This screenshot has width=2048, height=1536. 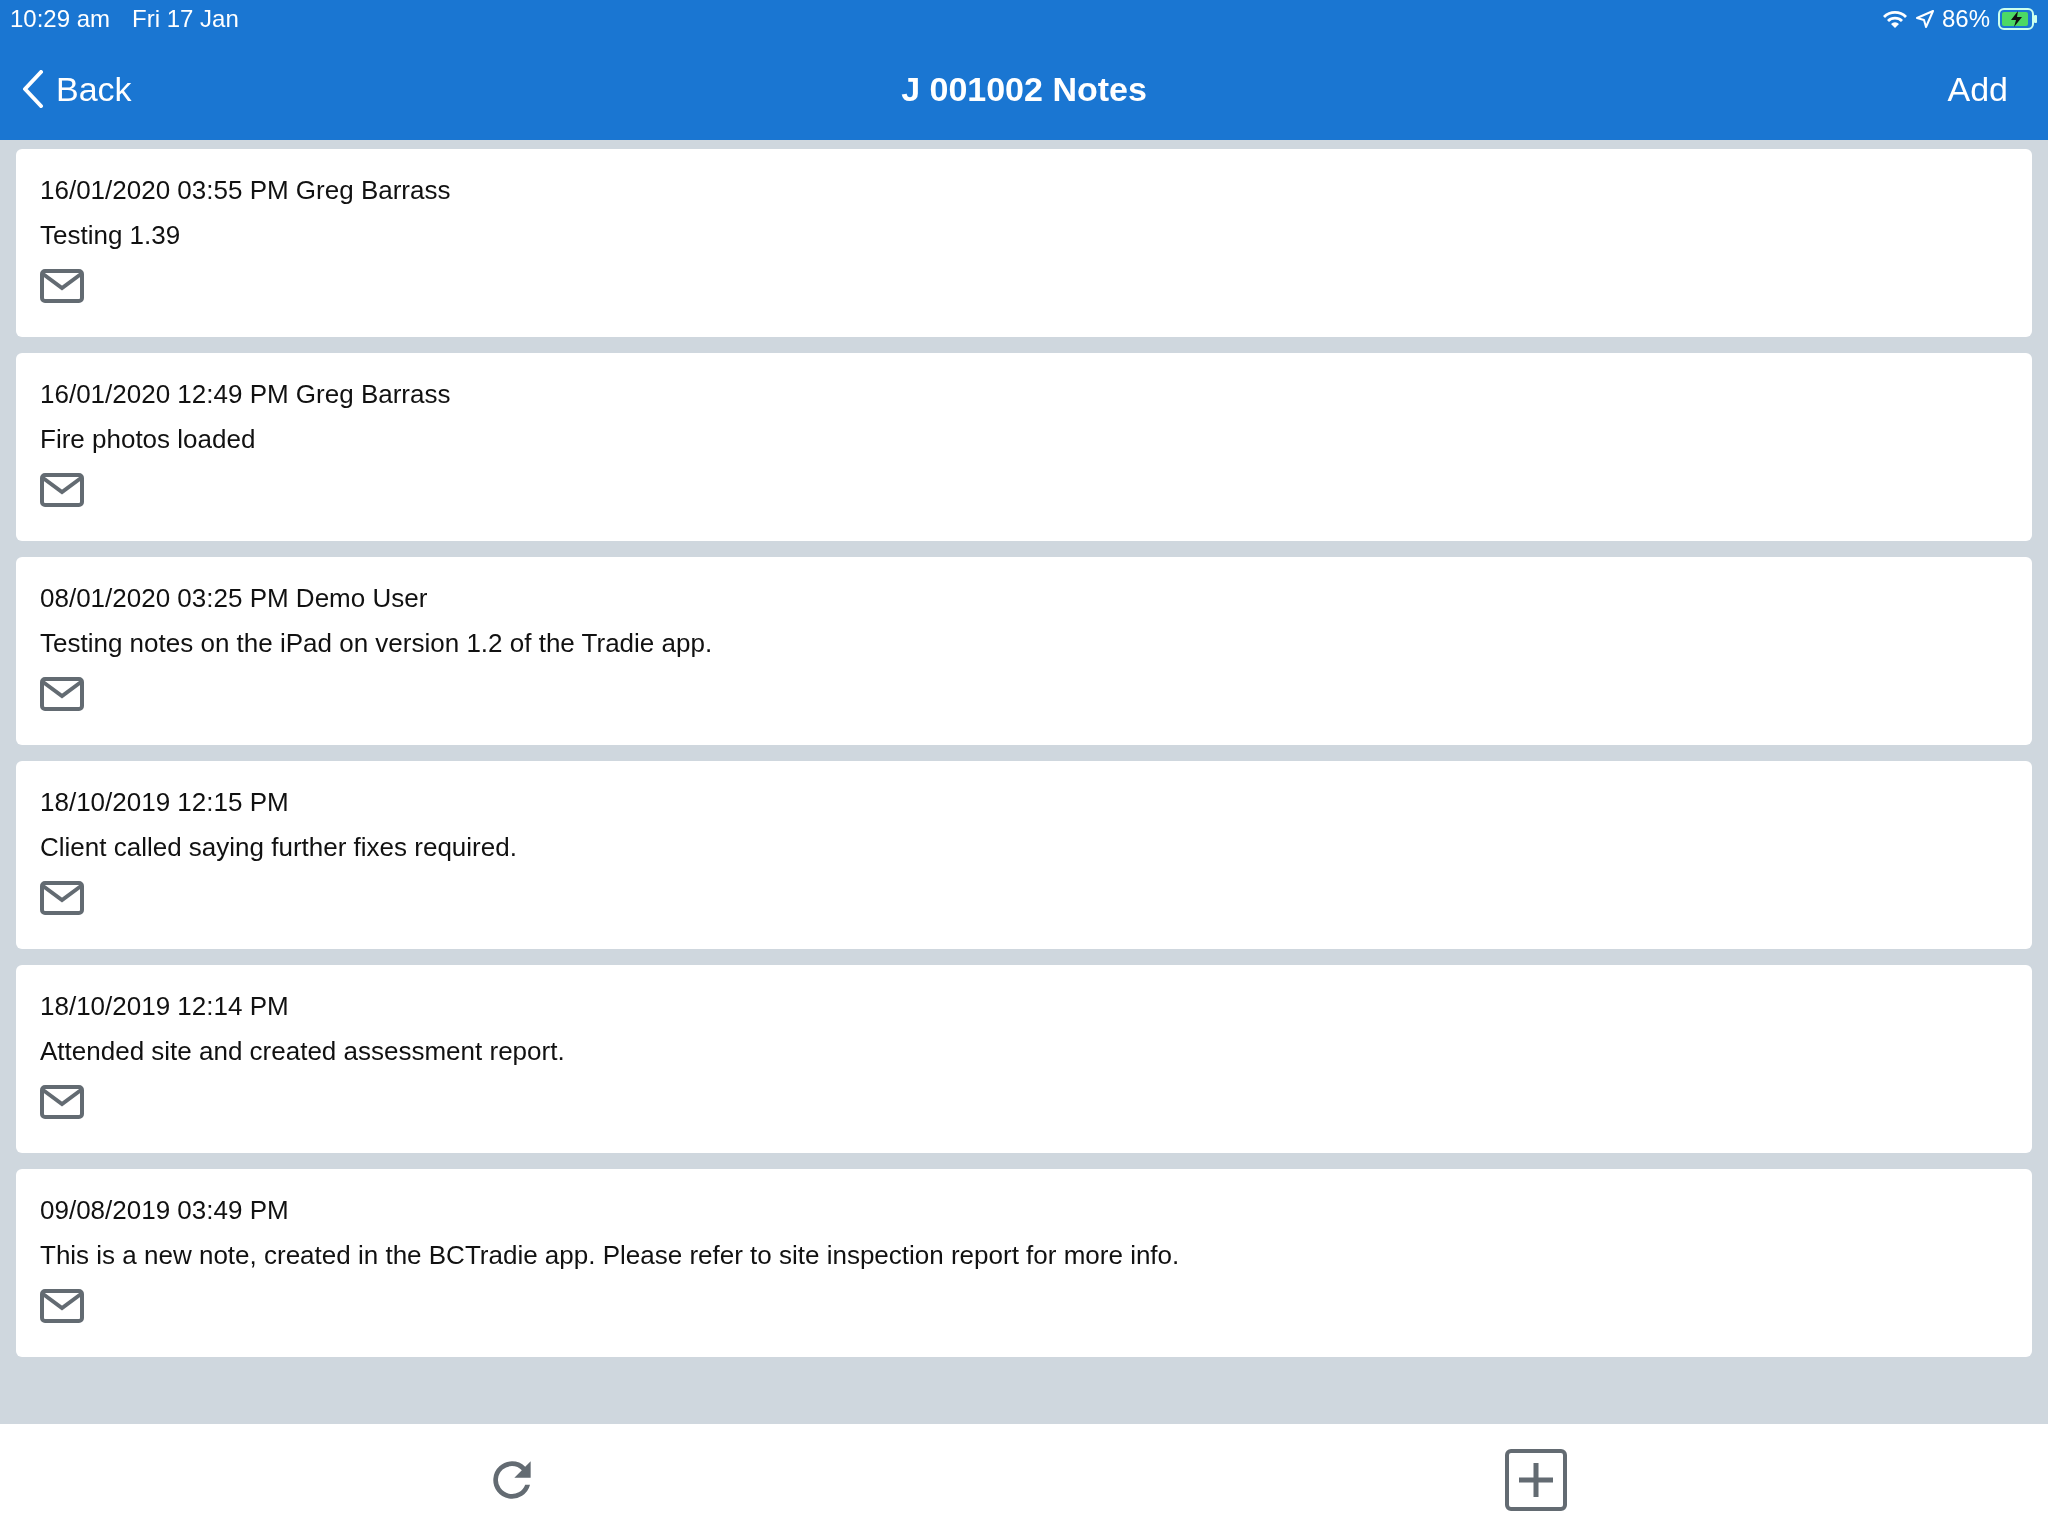 I want to click on wifi-icon, so click(x=1894, y=19).